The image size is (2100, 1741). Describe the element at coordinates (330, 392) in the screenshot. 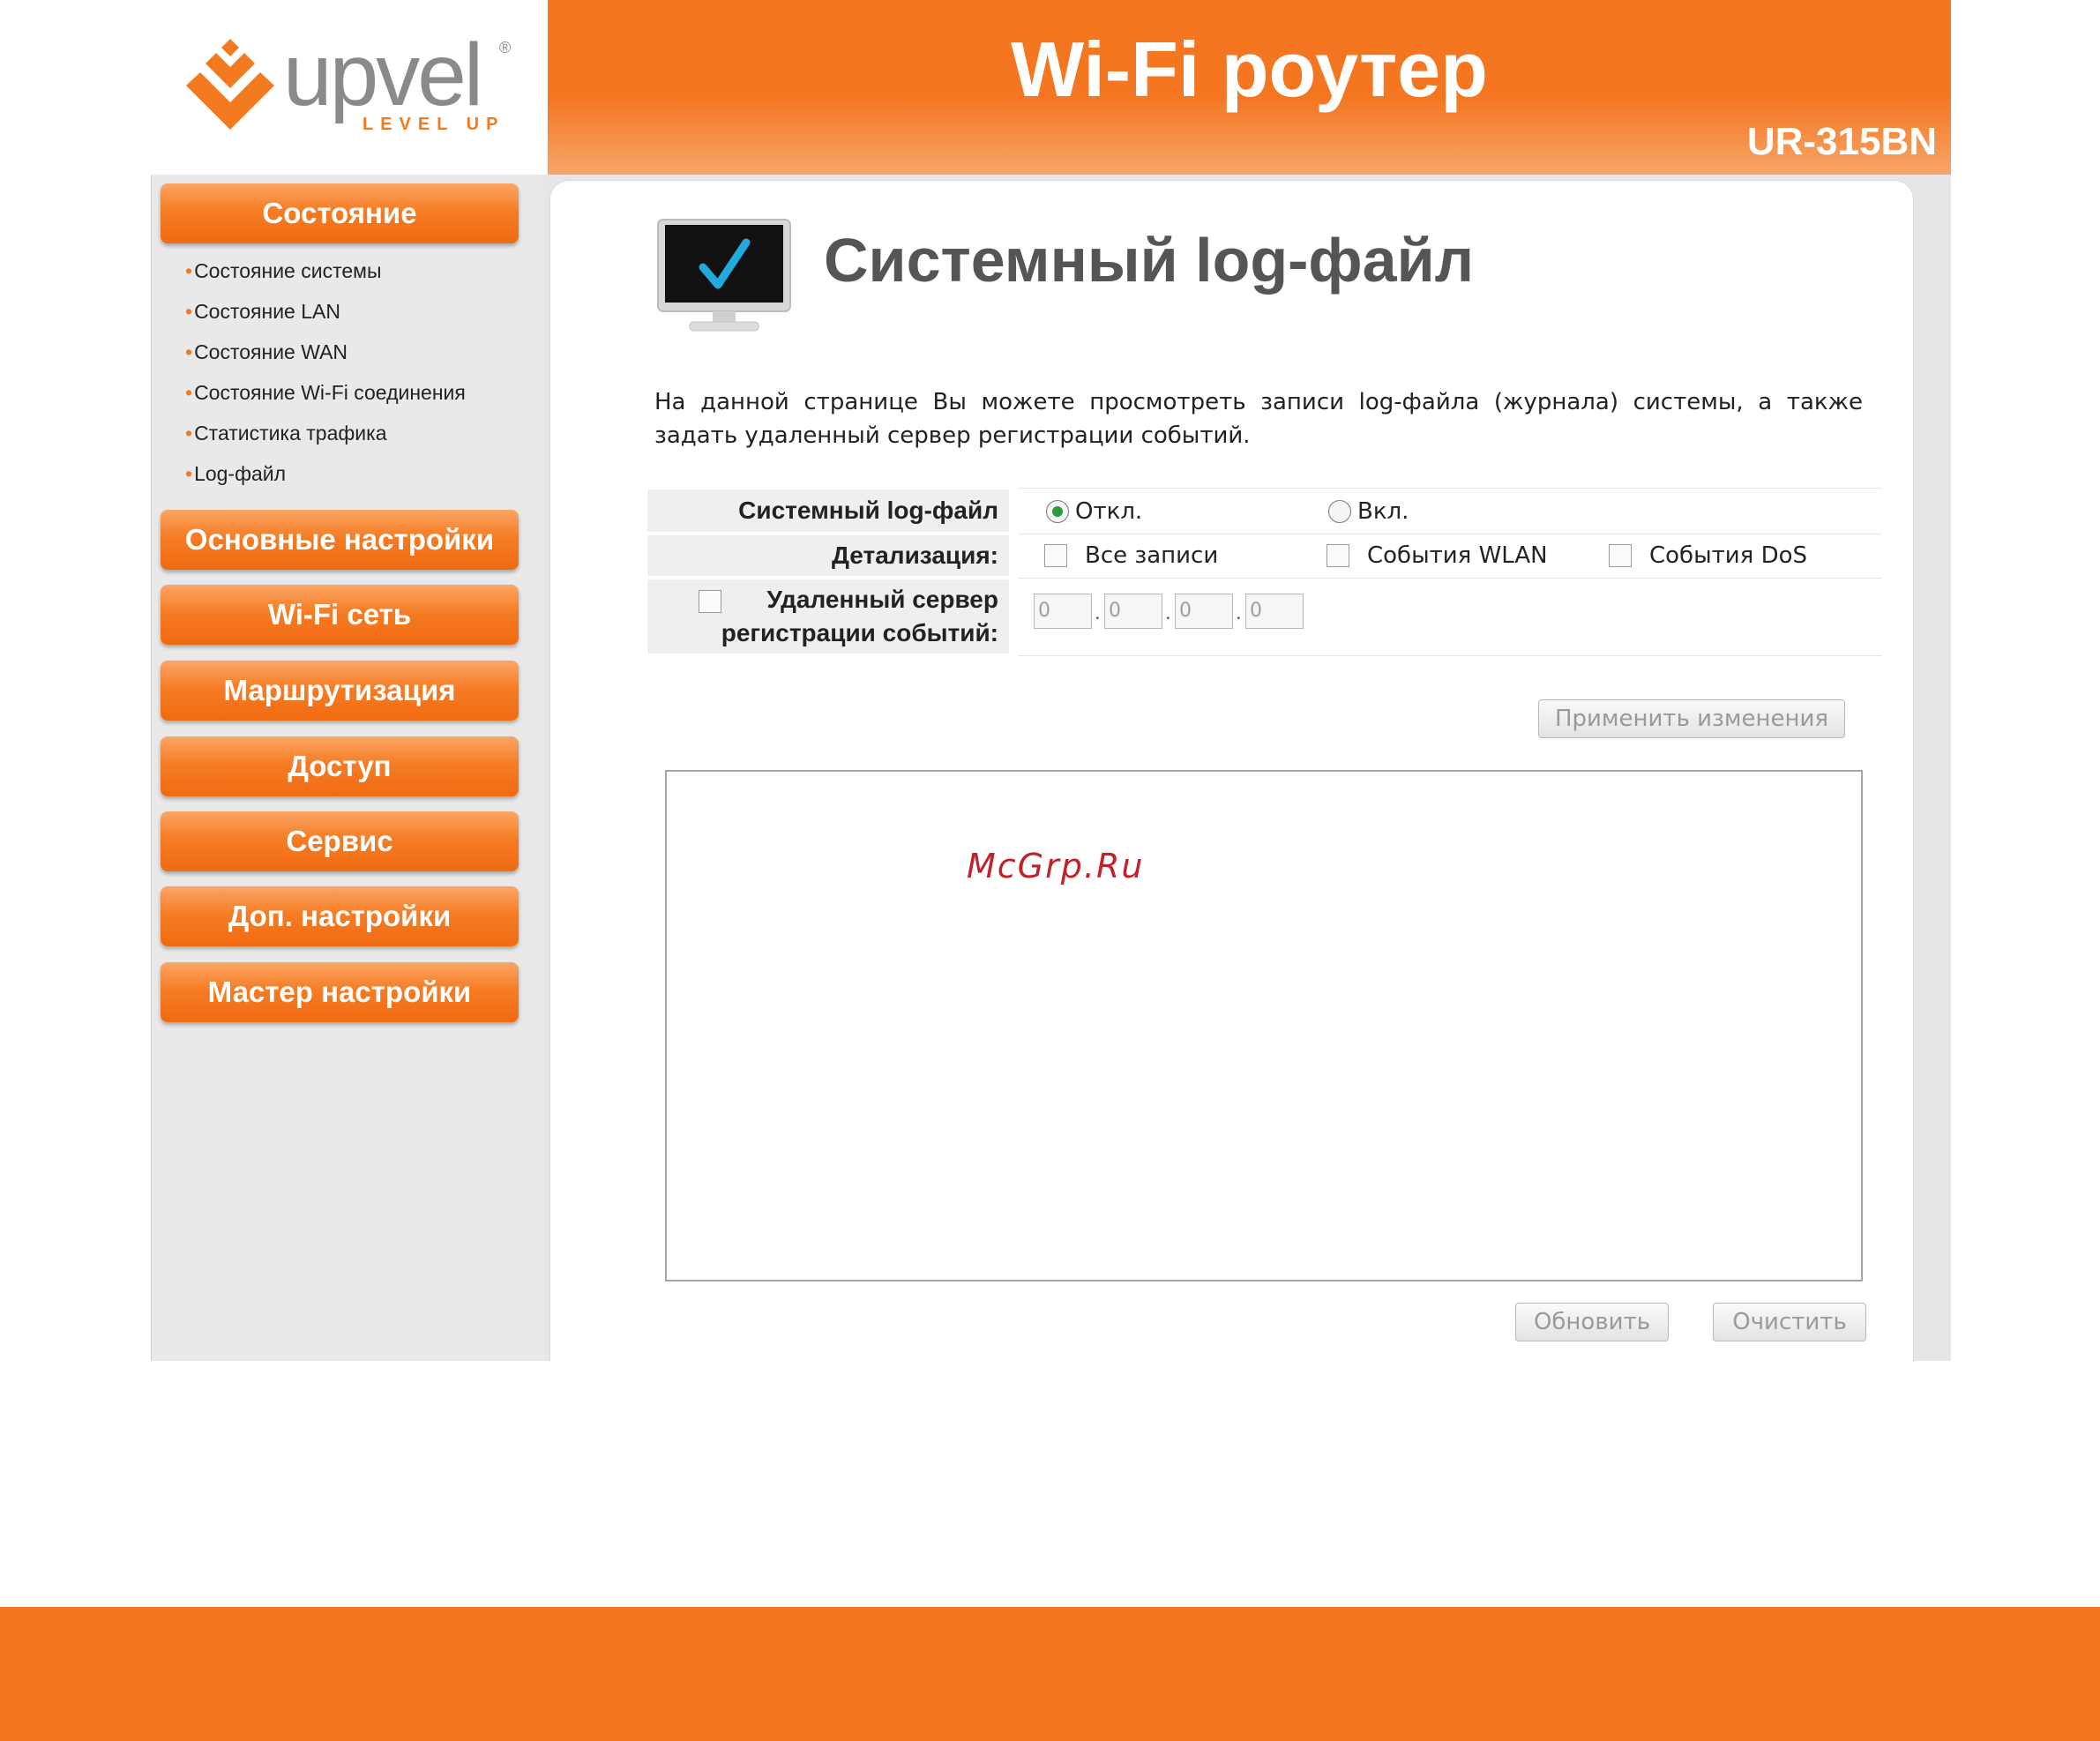

I see `subitem-label: Состояние Wi-Fi соединения` at that location.